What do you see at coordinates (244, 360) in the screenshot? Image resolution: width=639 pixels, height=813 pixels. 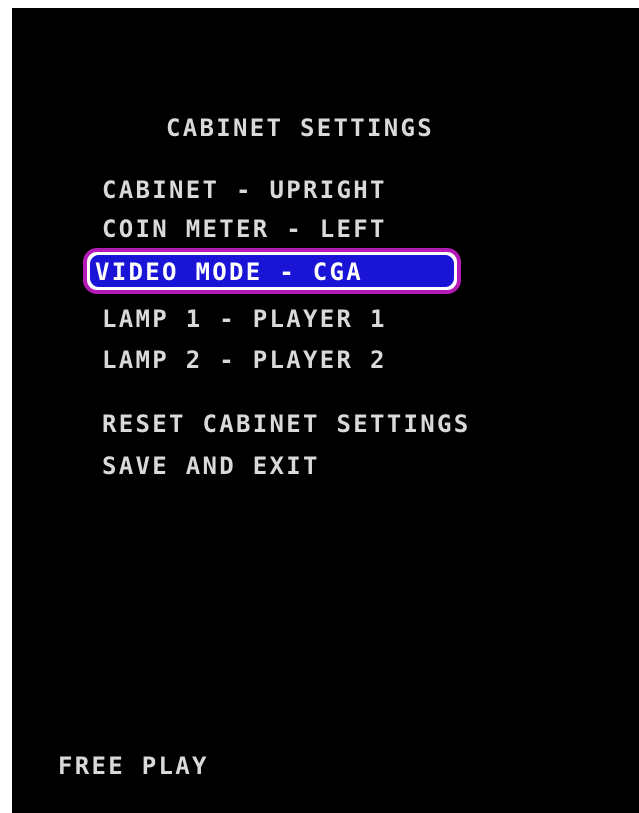 I see `menu-item-lamp-2: LAMP 2 - PLAYER 2` at bounding box center [244, 360].